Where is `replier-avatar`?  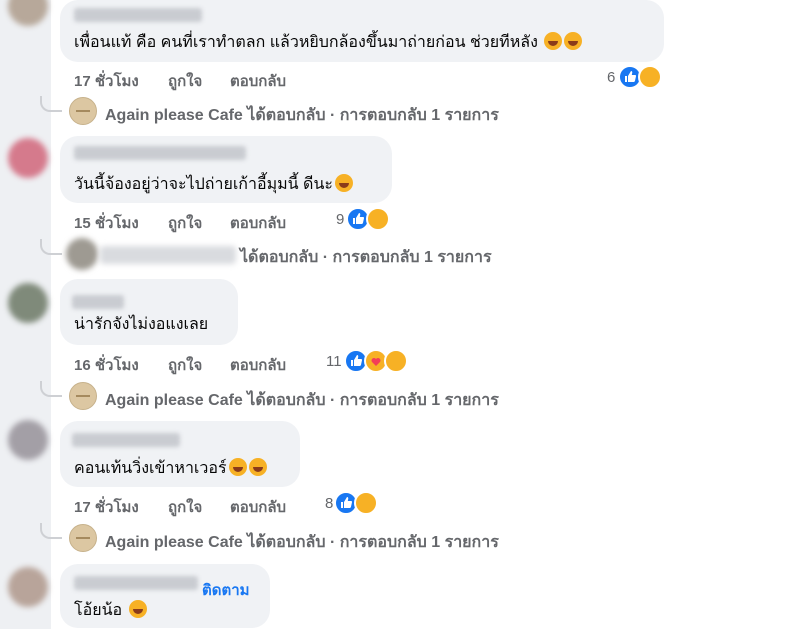
replier-avatar is located at coordinates (82, 254).